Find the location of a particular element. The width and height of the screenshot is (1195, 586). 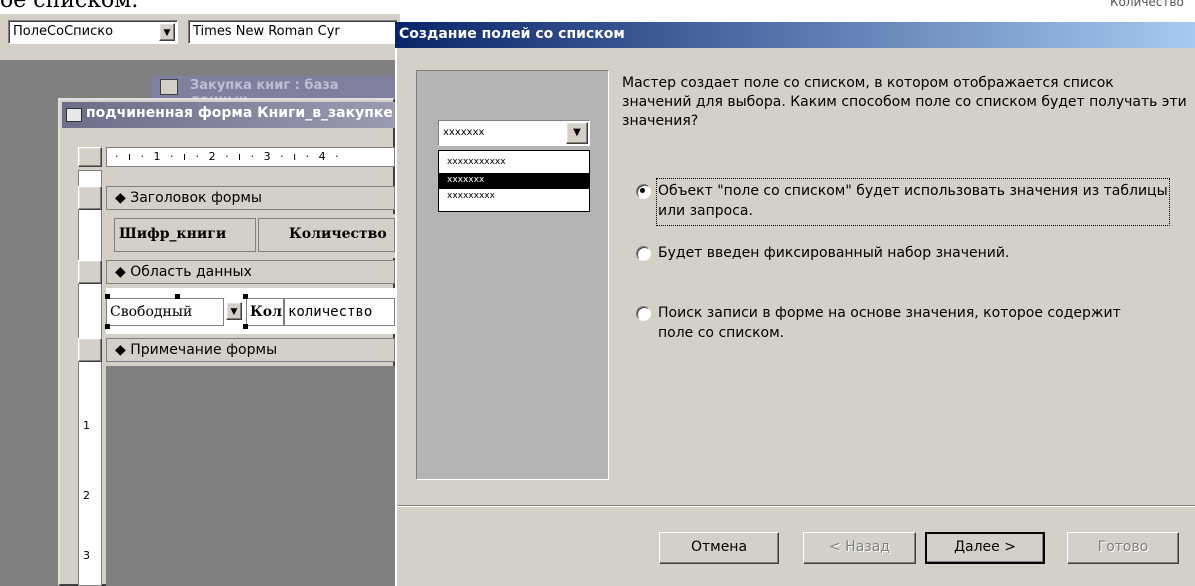

form-selector is located at coordinates (90, 157).